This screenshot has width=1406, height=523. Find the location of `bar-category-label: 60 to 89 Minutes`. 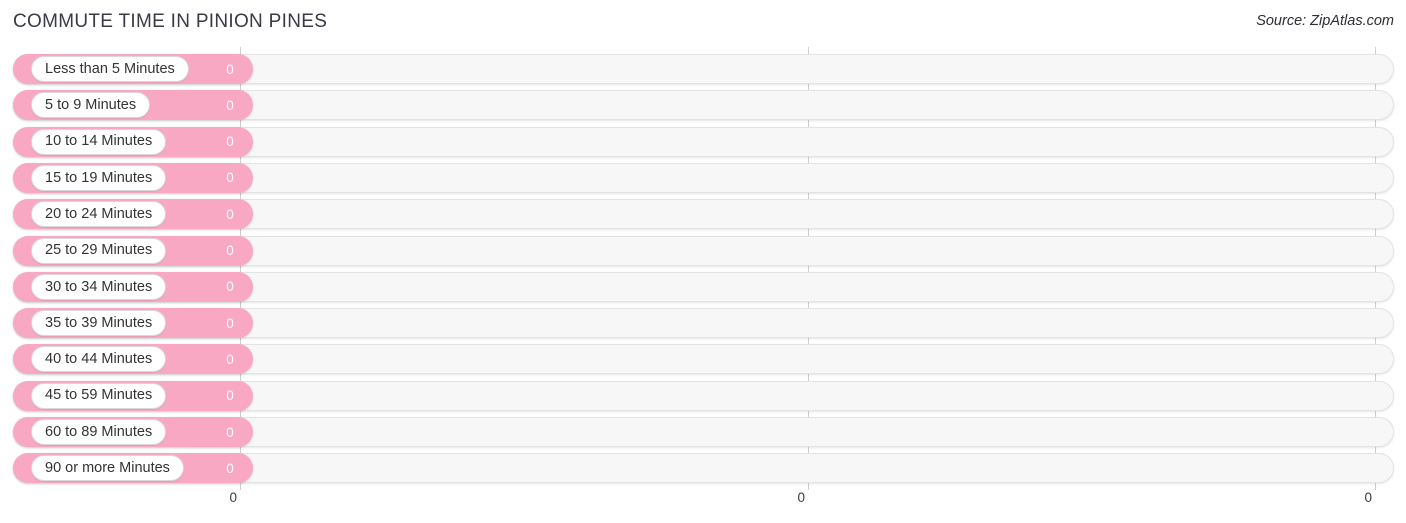

bar-category-label: 60 to 89 Minutes is located at coordinates (99, 431).